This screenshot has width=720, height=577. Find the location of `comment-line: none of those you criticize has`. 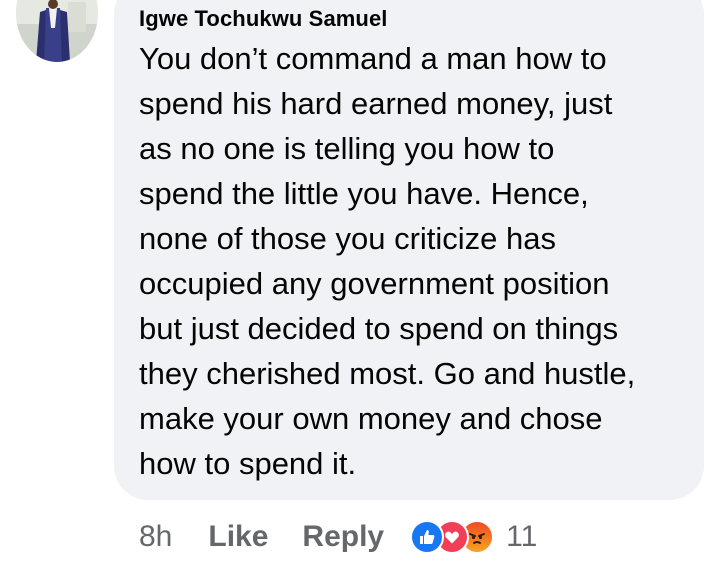

comment-line: none of those you criticize has is located at coordinates (348, 238).